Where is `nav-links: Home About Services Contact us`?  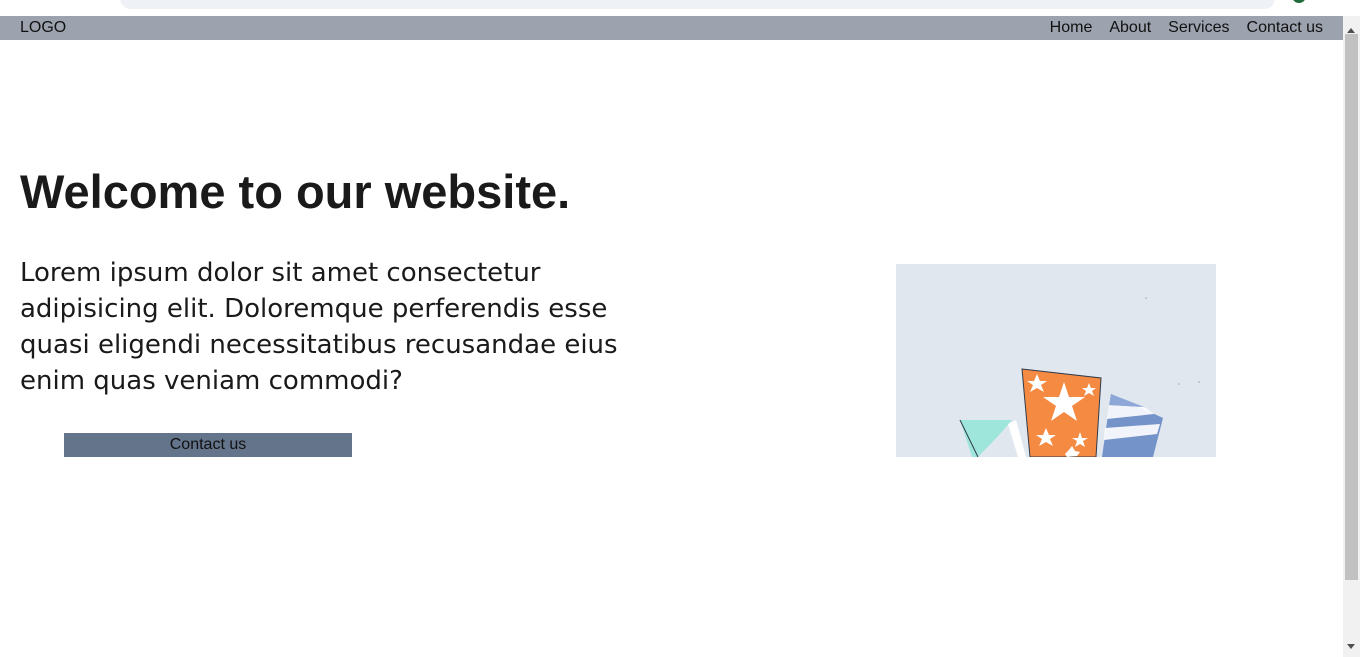
nav-links: Home About Services Contact us is located at coordinates (1186, 28).